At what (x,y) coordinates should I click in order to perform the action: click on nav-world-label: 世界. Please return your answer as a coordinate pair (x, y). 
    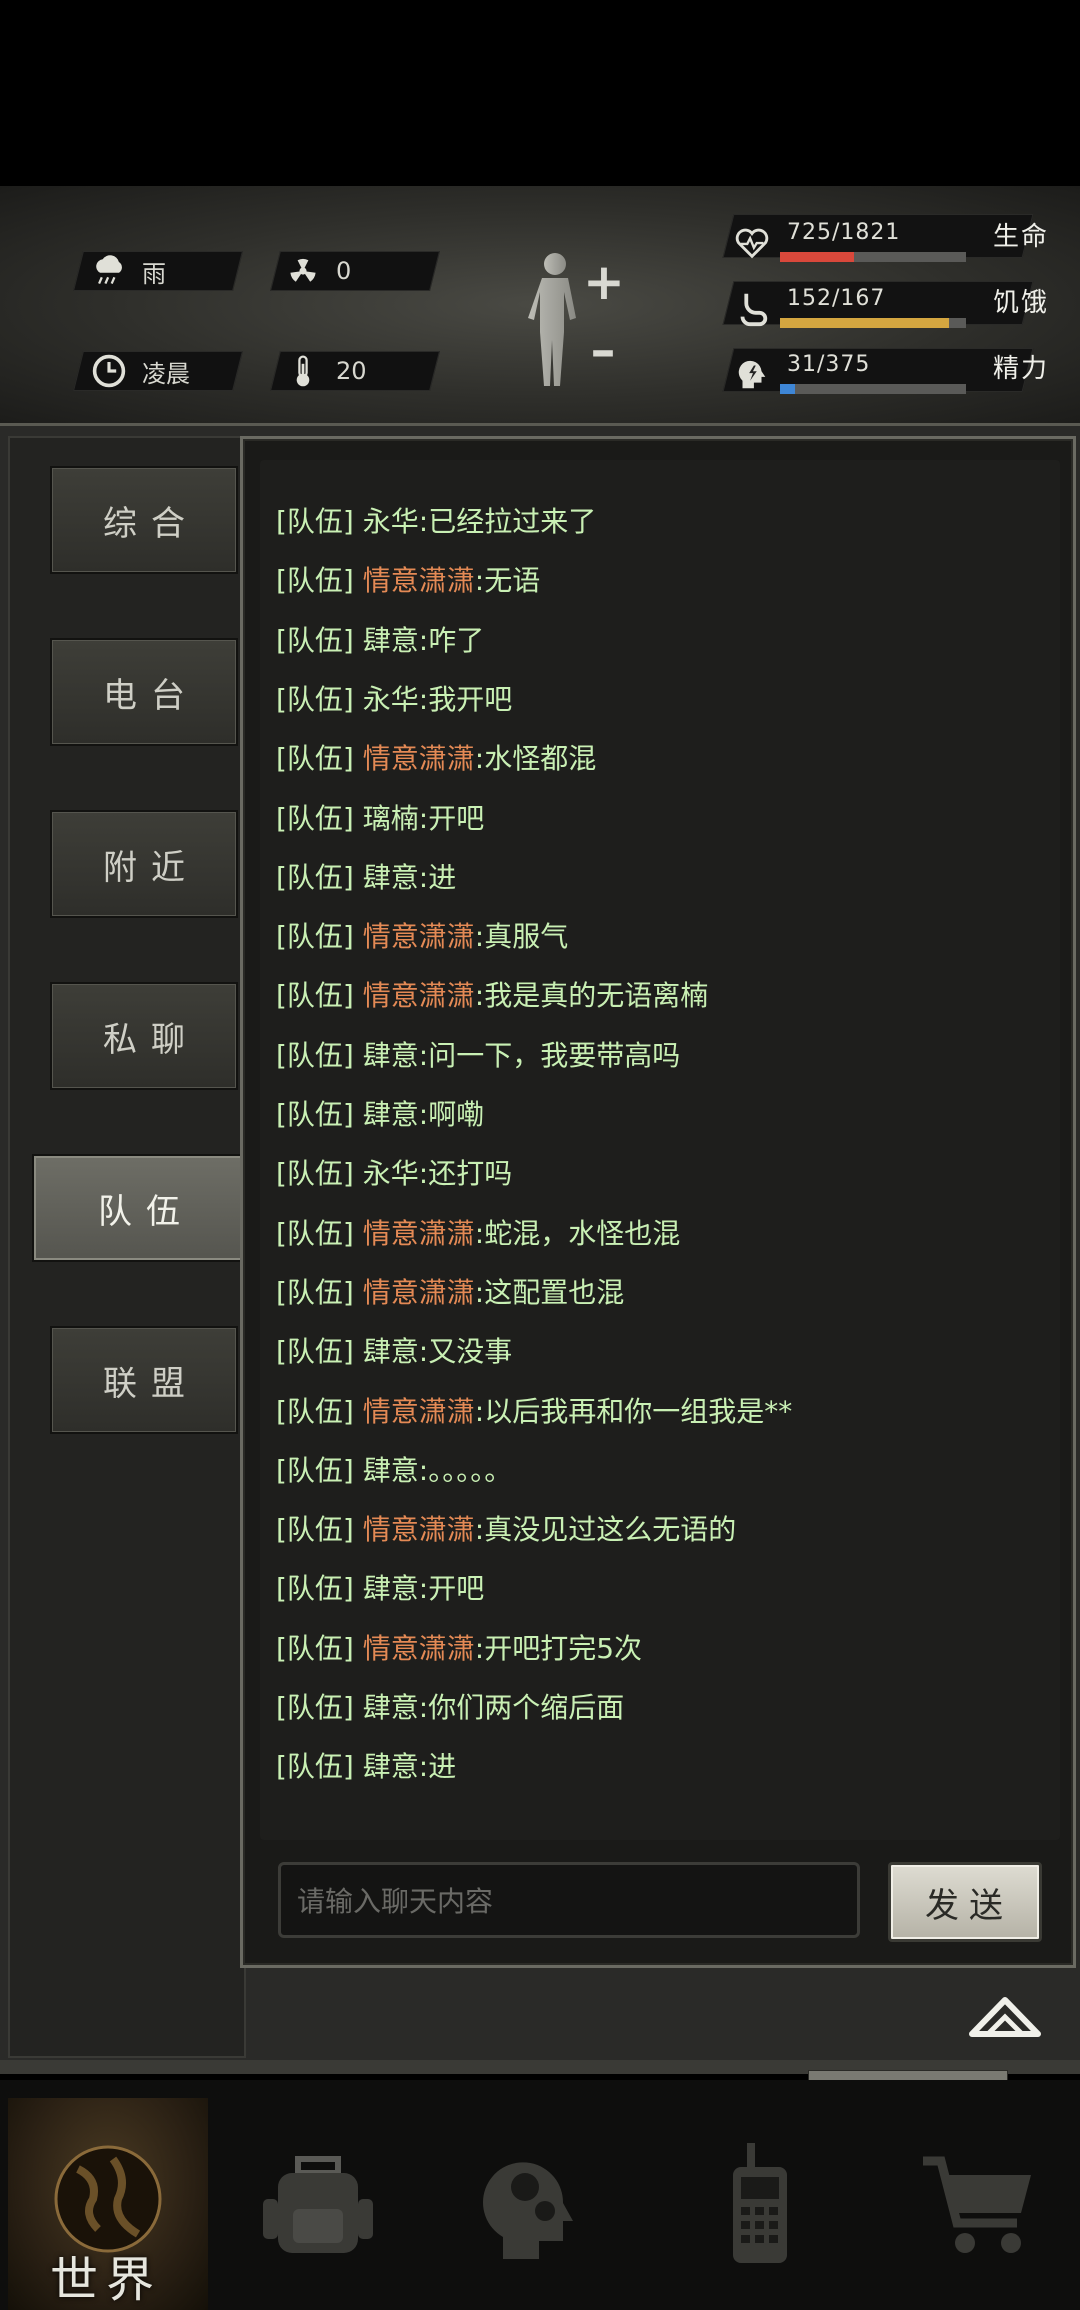
    Looking at the image, I should click on (106, 2280).